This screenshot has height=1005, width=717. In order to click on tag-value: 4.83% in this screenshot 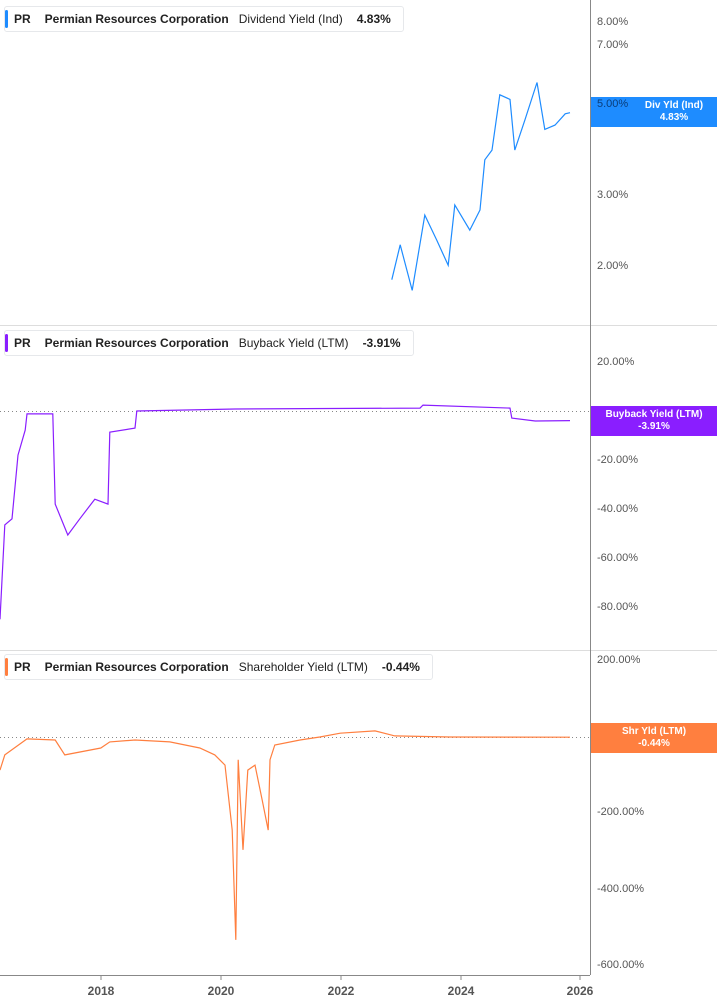, I will do `click(674, 117)`.